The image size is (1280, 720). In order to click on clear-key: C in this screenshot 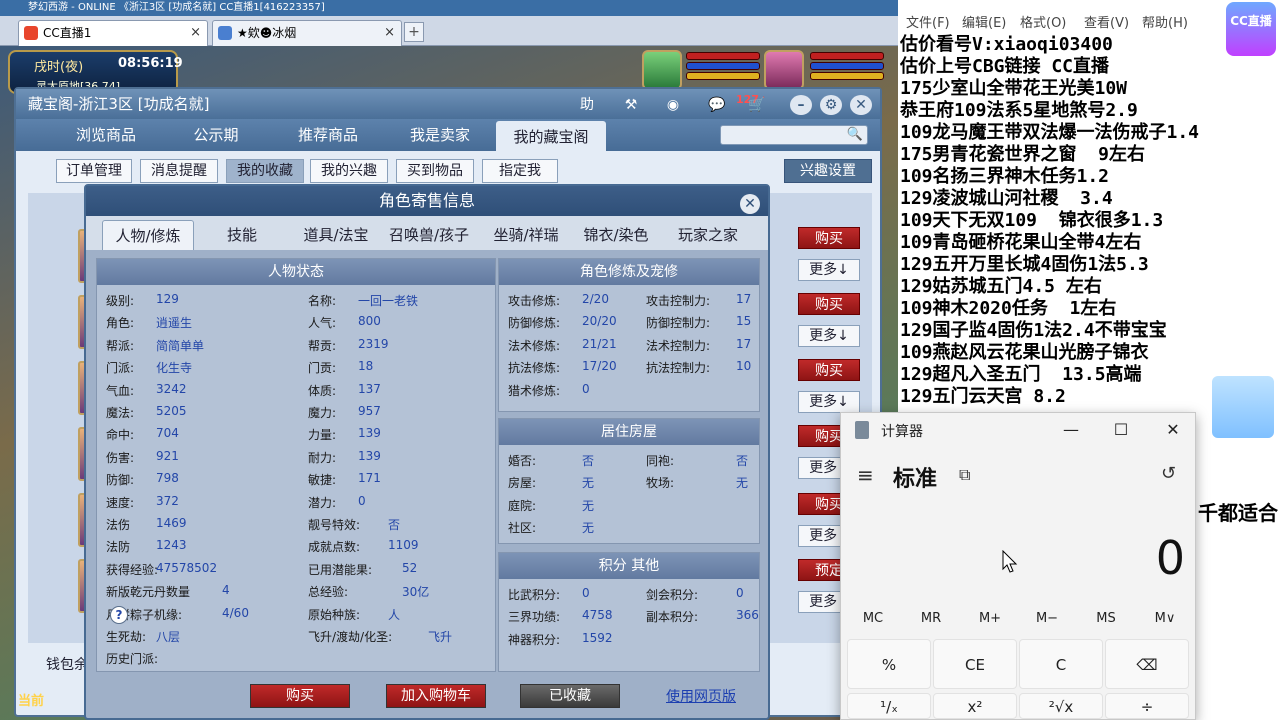, I will do `click(1061, 664)`.